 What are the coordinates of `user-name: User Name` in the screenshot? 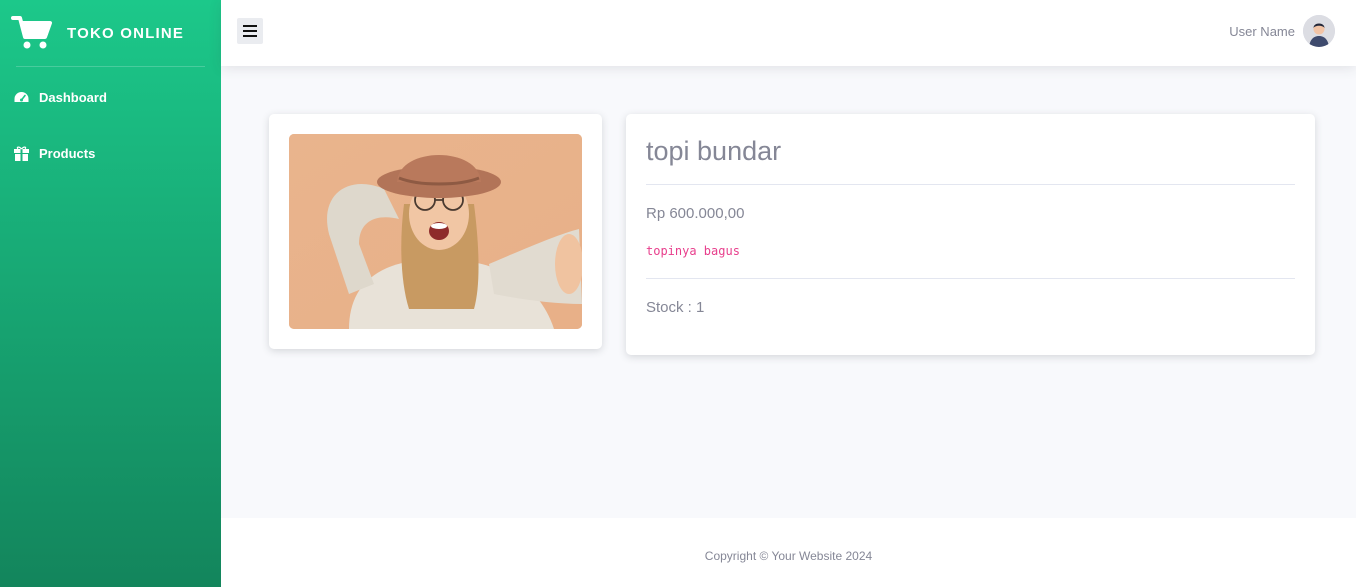 It's located at (1262, 31).